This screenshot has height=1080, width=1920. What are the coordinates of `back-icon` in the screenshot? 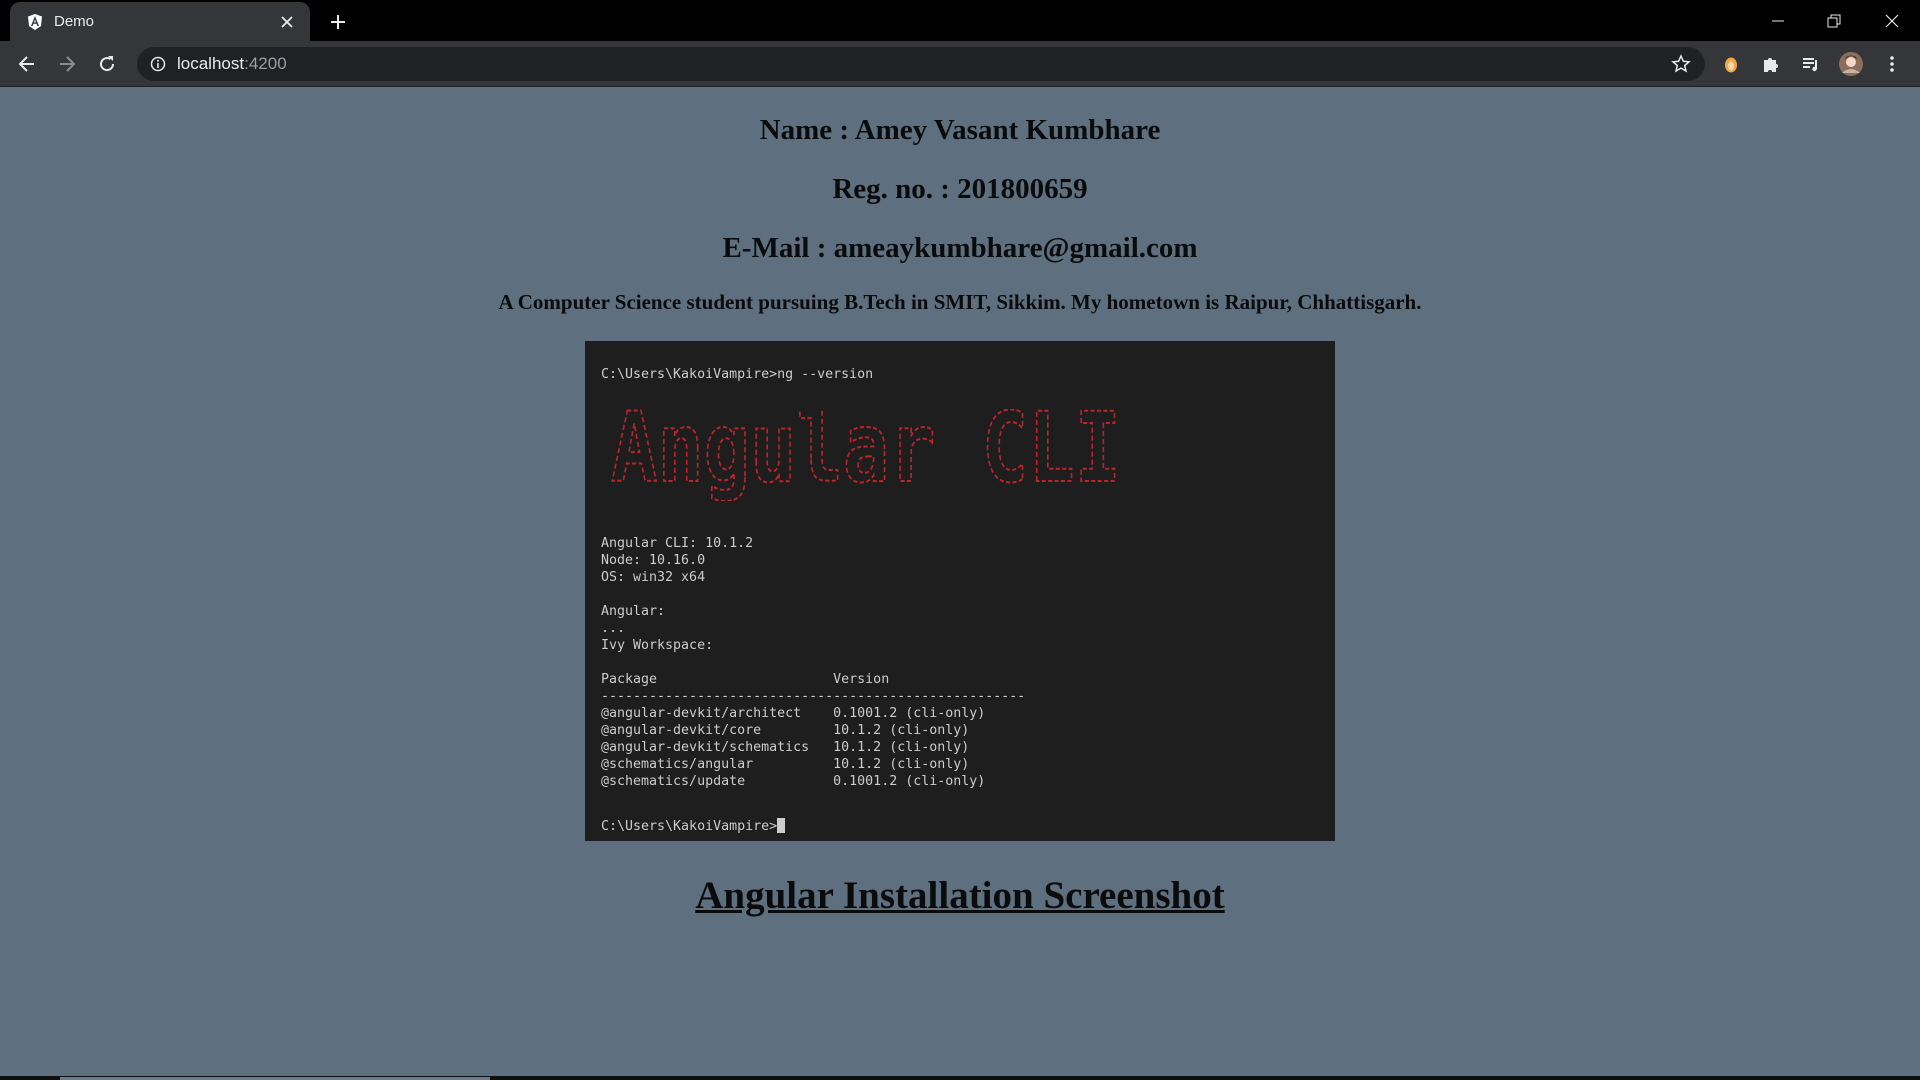 It's located at (27, 64).